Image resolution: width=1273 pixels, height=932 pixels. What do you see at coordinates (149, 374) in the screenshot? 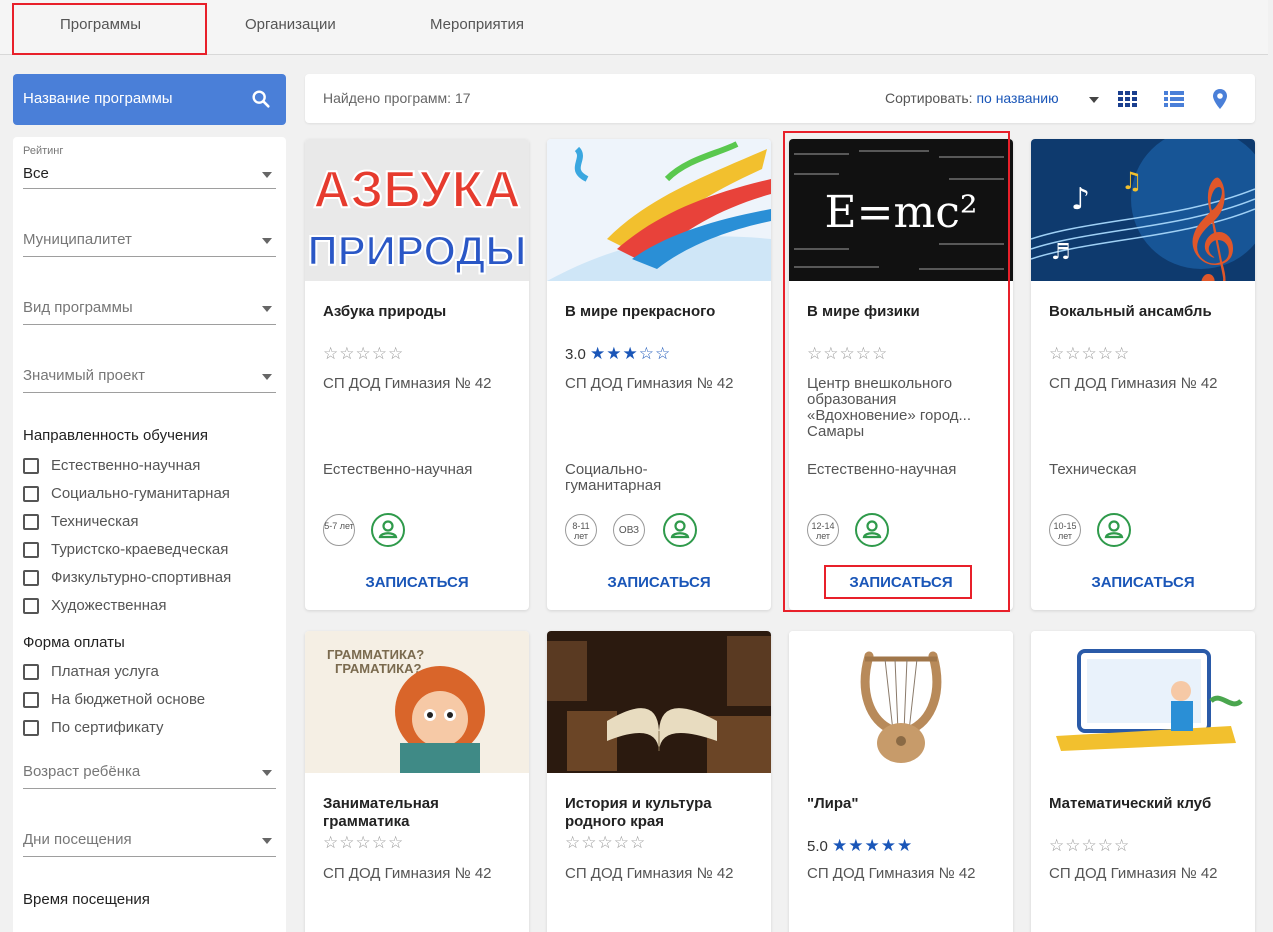
I see `project-select: Значимый проект` at bounding box center [149, 374].